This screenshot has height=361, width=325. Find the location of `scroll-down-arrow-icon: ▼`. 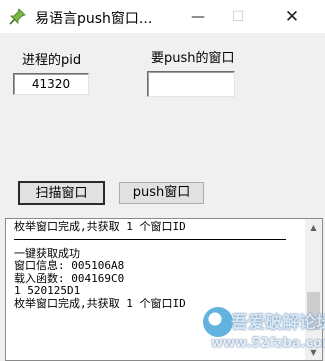

scroll-down-arrow-icon: ▼ is located at coordinates (313, 352).